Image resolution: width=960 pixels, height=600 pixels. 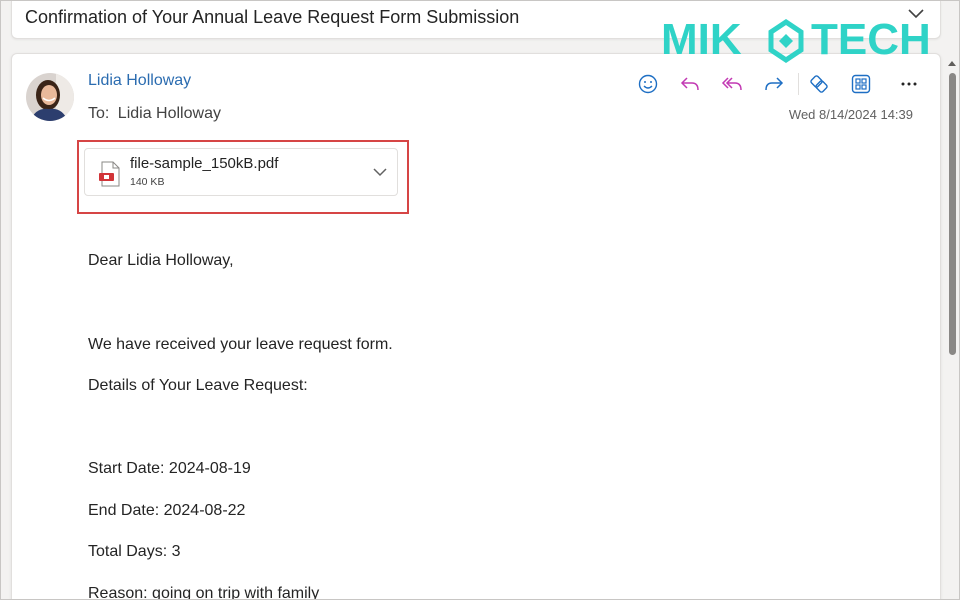 What do you see at coordinates (701, 39) in the screenshot?
I see `logo-text-left: MIK` at bounding box center [701, 39].